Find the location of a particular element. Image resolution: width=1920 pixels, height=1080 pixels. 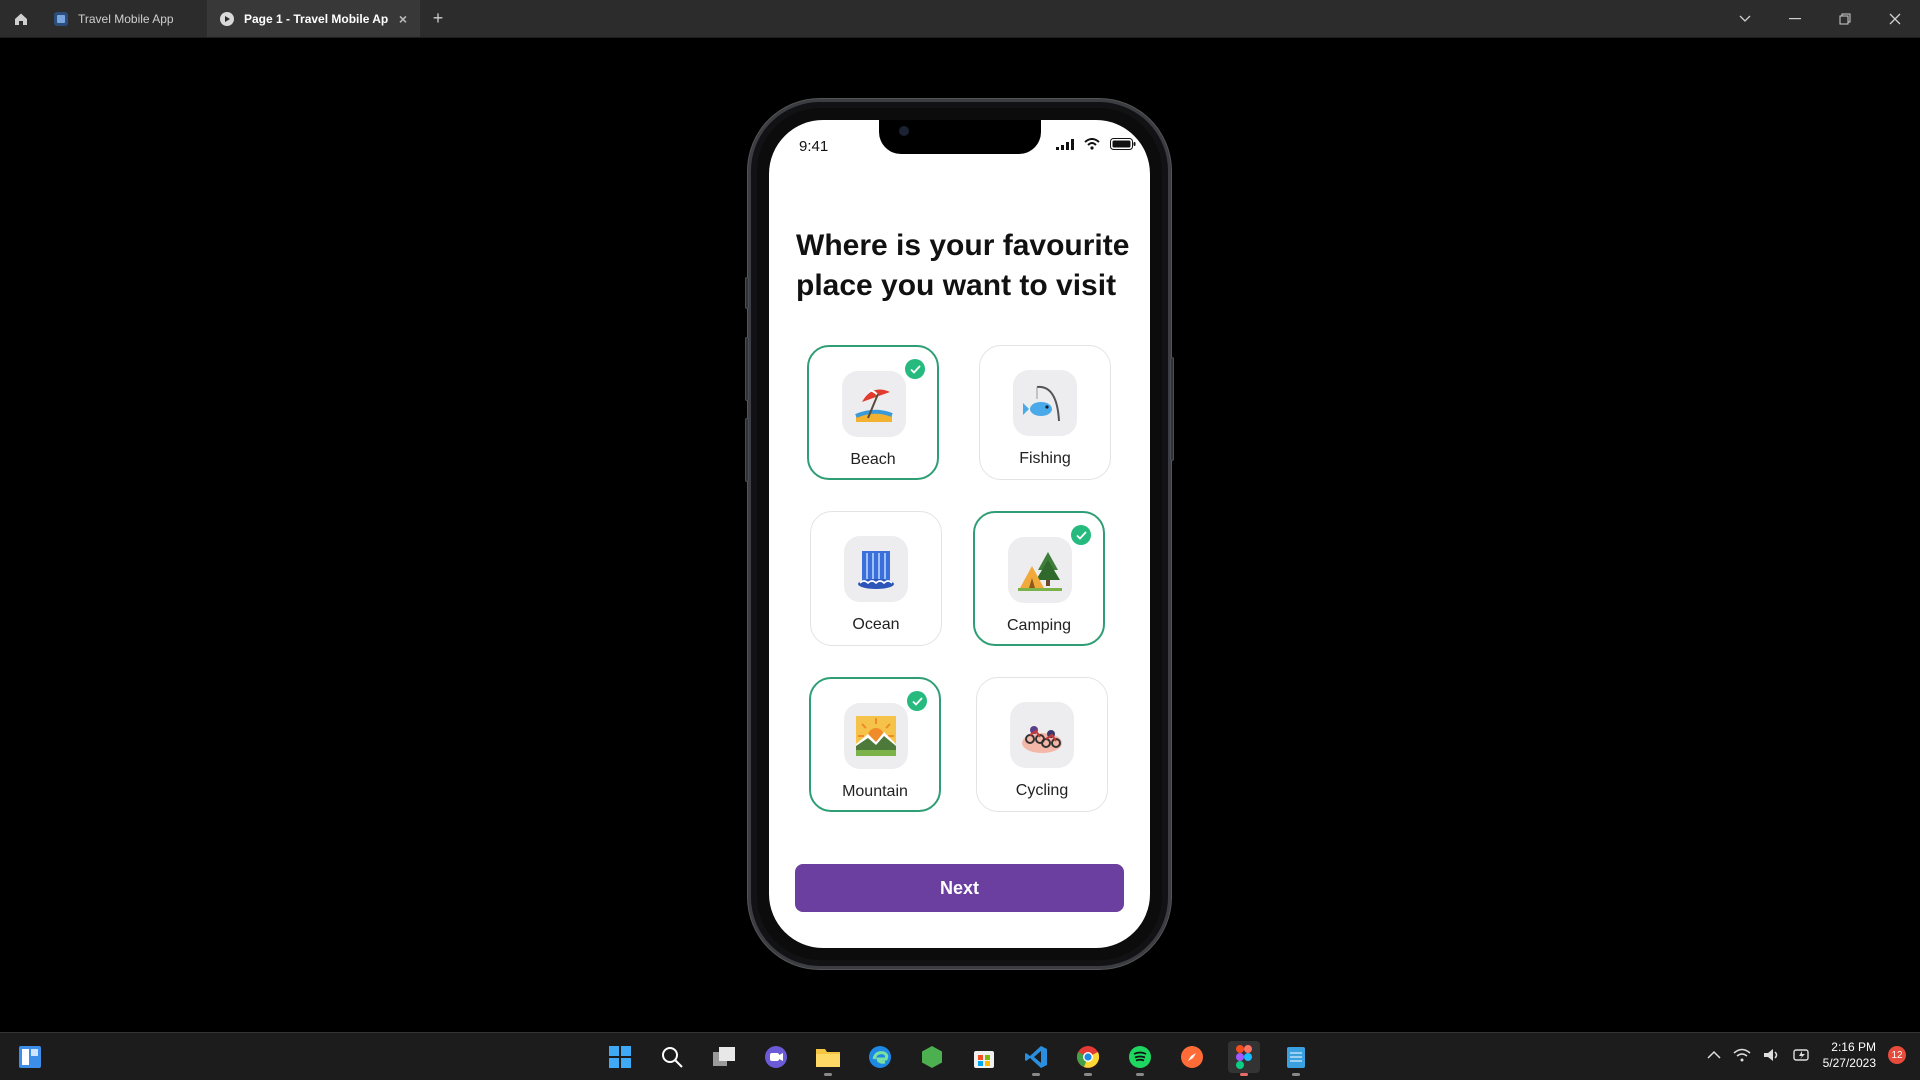

option-card-fishing: Fishing is located at coordinates (1045, 412).